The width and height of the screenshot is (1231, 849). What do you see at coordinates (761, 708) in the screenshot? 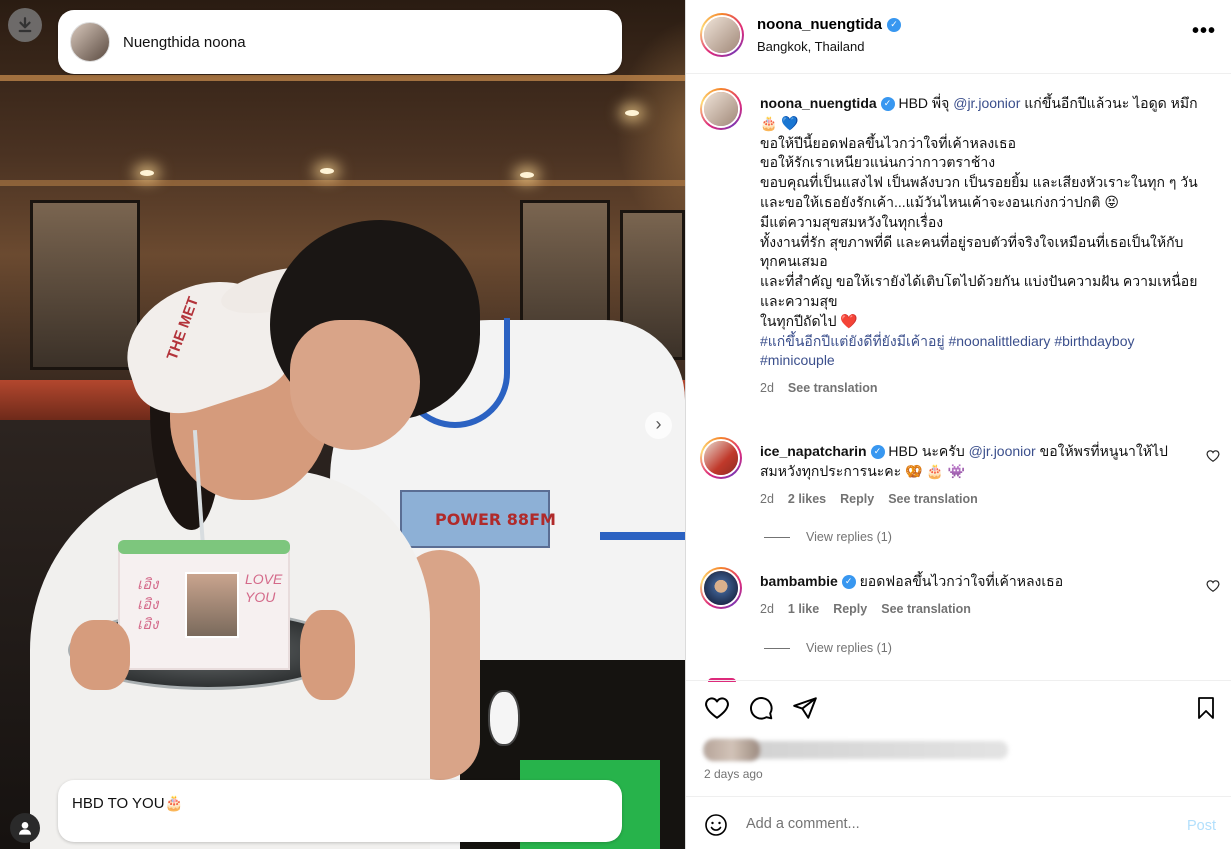
I see `comment-bubble-icon` at bounding box center [761, 708].